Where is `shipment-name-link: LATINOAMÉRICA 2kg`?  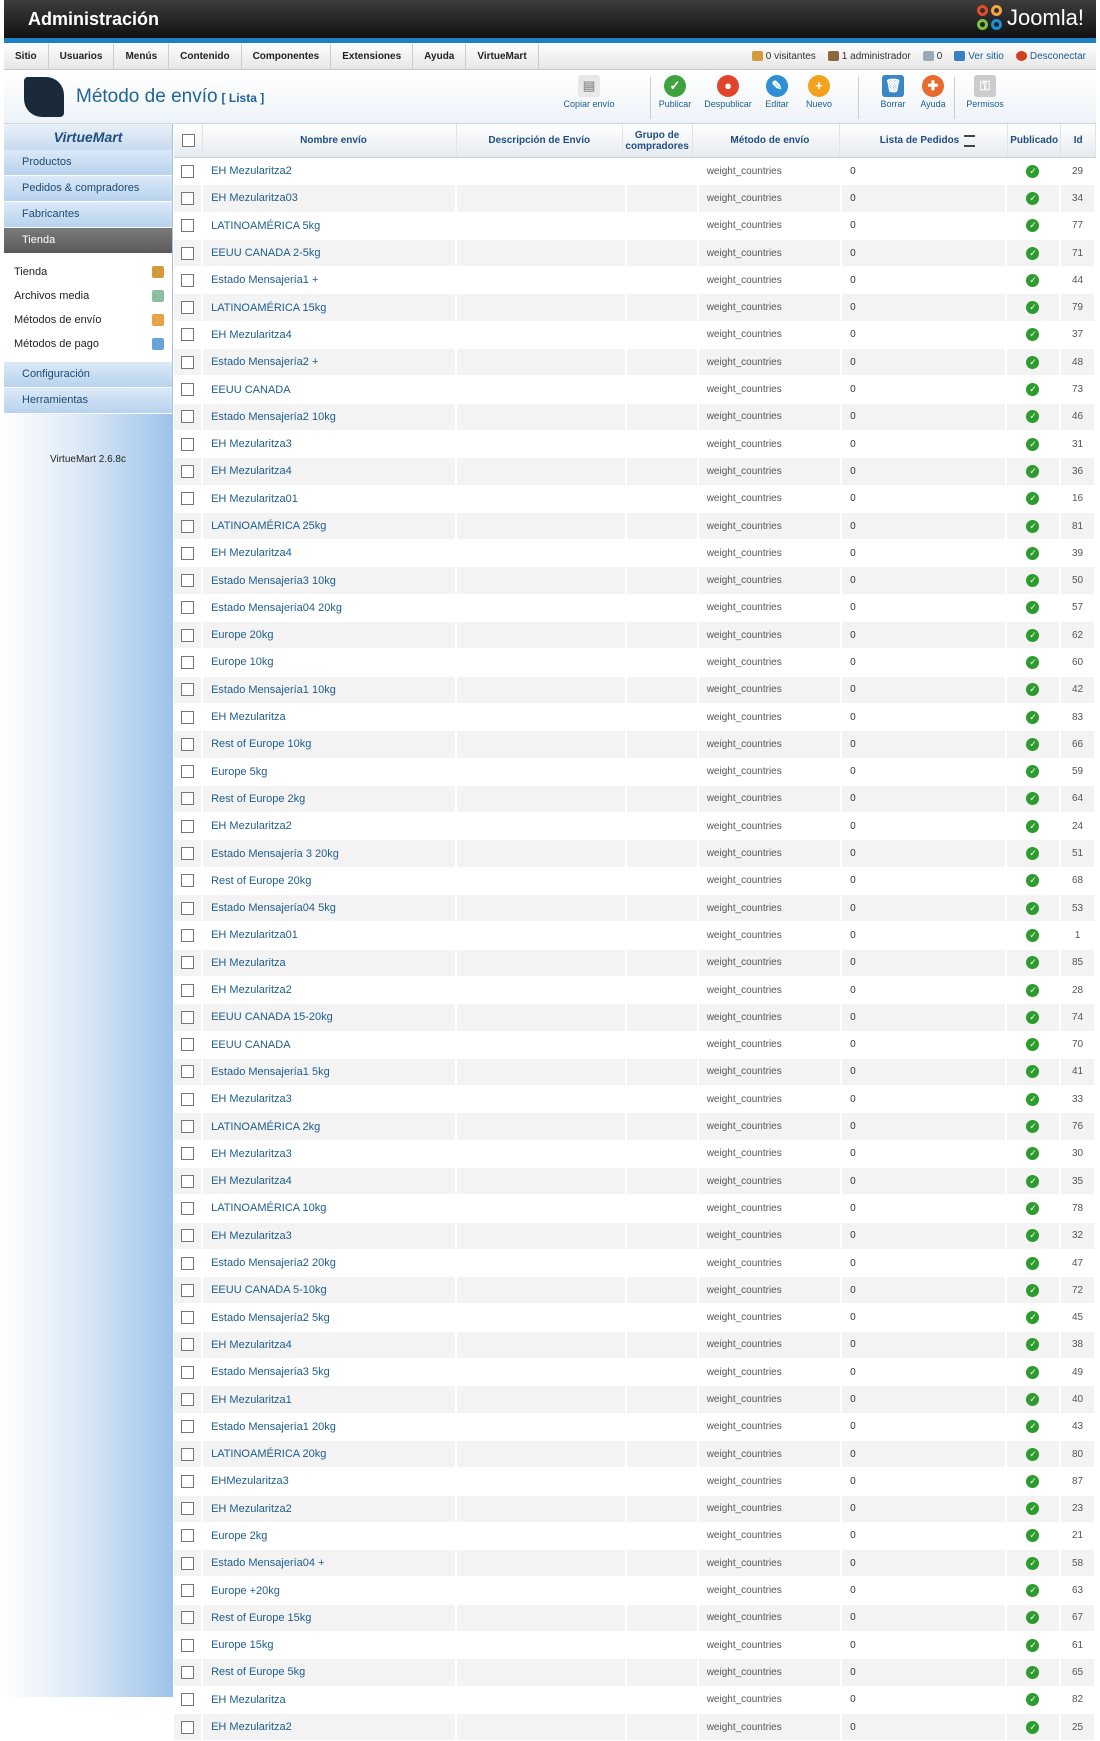
shipment-name-link: LATINOAMÉRICA 2kg is located at coordinates (330, 1126).